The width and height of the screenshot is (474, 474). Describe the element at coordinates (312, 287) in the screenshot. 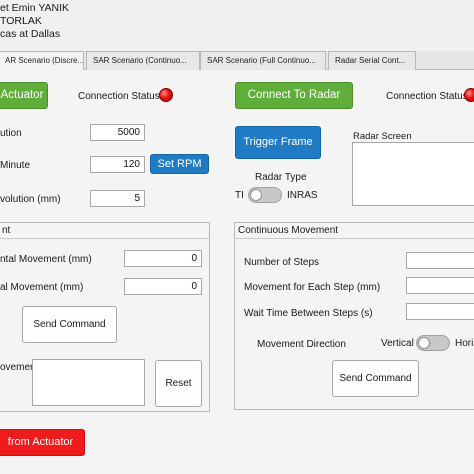

I see `movement-each-step-label: Movement for Each Step (mm)` at that location.